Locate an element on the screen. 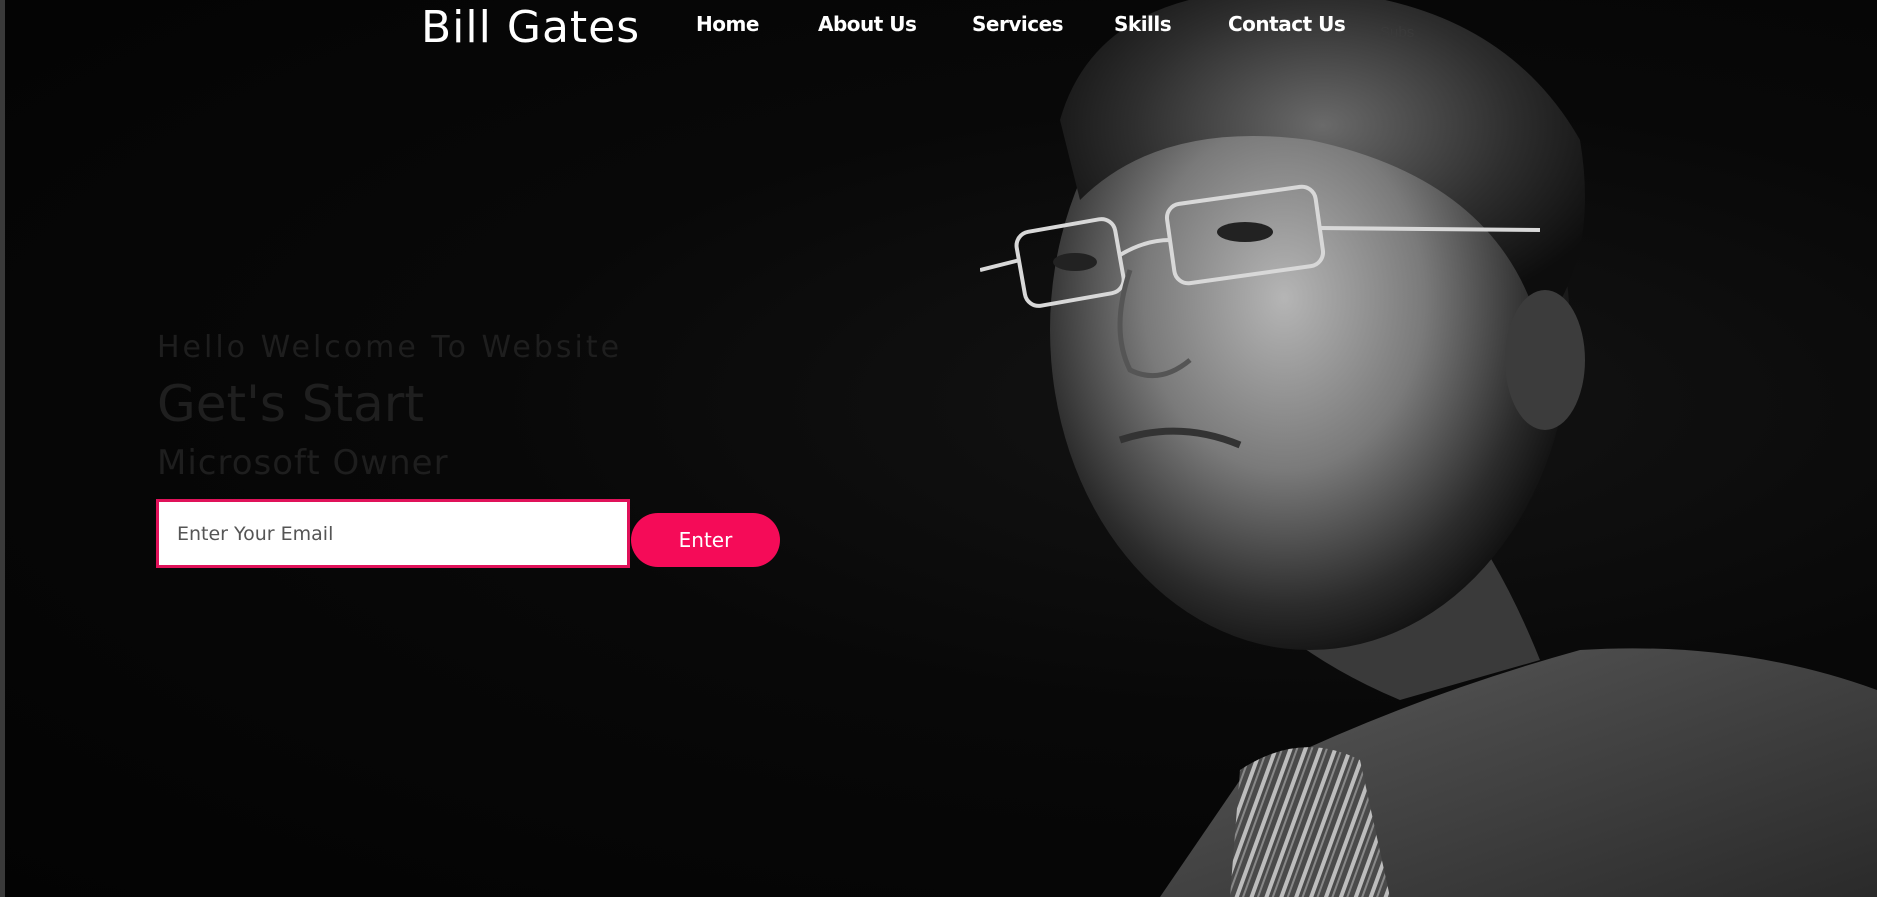  nav-contact-us: Contact Us is located at coordinates (1287, 24).